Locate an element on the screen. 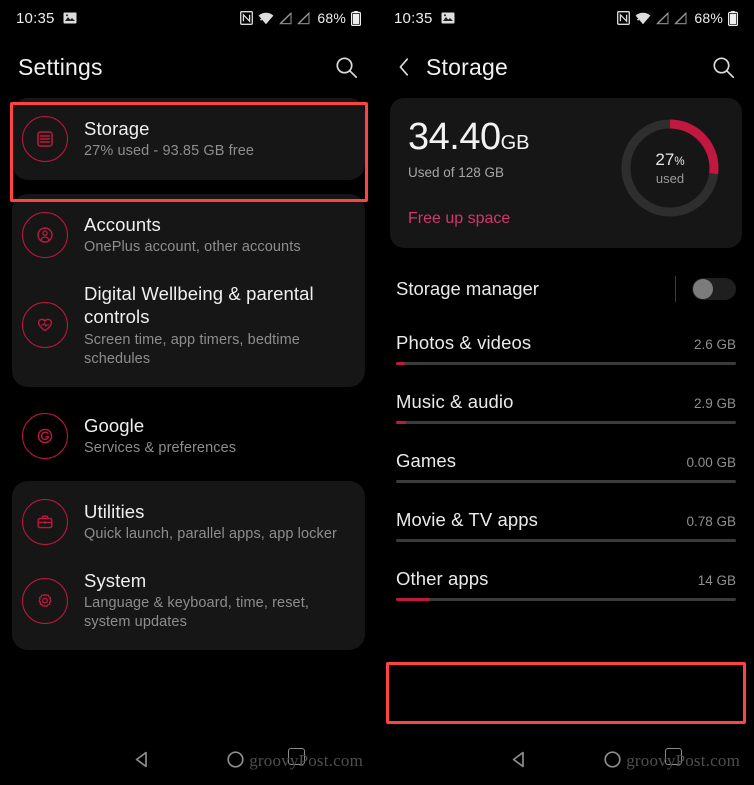 The image size is (754, 785). item-subtitle: 27% used - 93.85 GB free is located at coordinates (169, 151).